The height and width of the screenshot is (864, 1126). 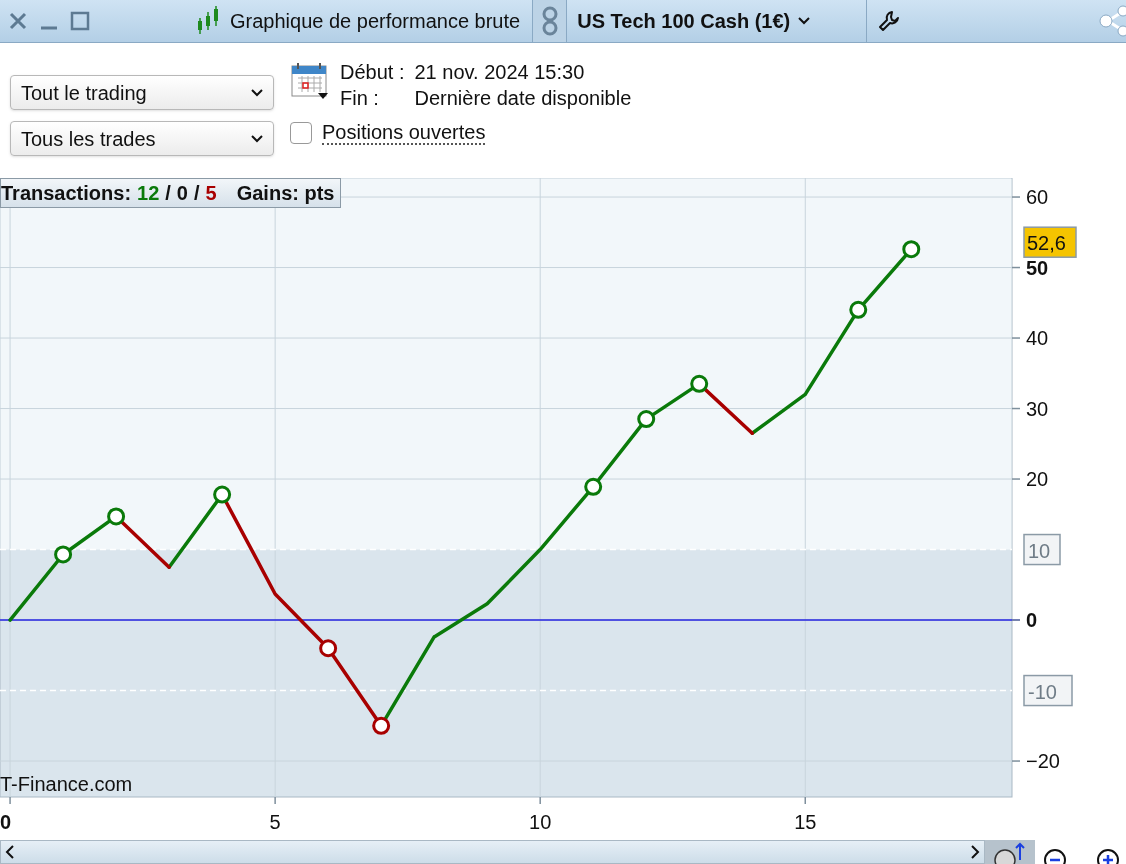 I want to click on calendar-icon, so click(x=310, y=81).